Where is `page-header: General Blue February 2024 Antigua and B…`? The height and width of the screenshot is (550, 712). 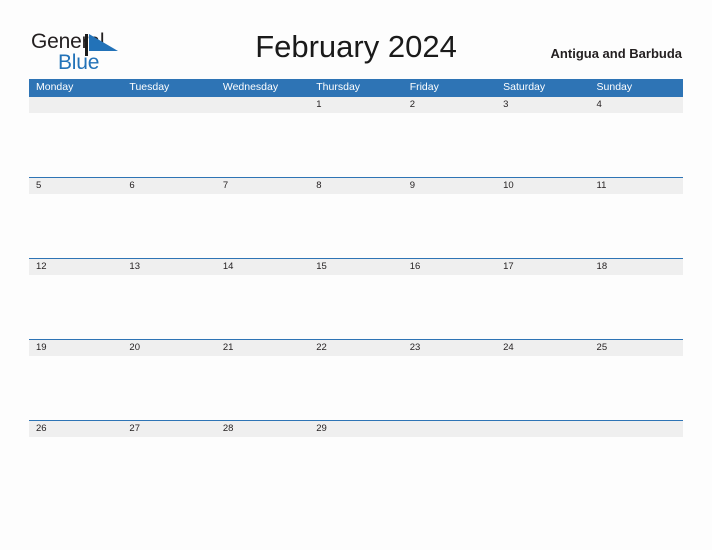 page-header: General Blue February 2024 Antigua and B… is located at coordinates (356, 39).